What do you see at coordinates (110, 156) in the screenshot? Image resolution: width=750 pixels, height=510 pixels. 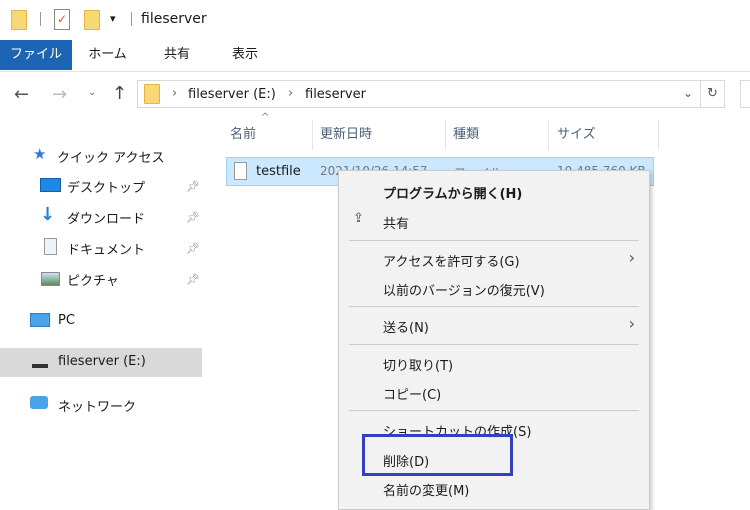 I see `sidebar-quick-access: クイック アクセス` at bounding box center [110, 156].